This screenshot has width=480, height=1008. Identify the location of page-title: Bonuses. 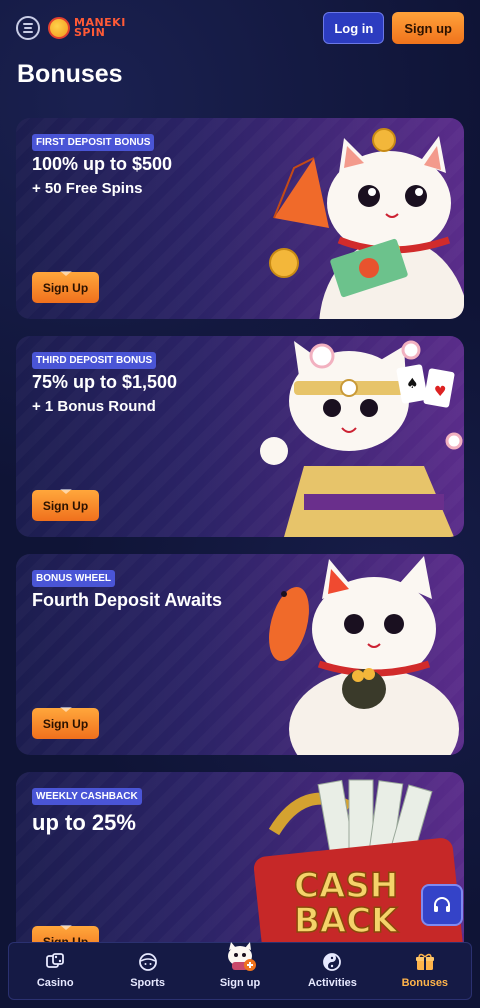
(70, 74).